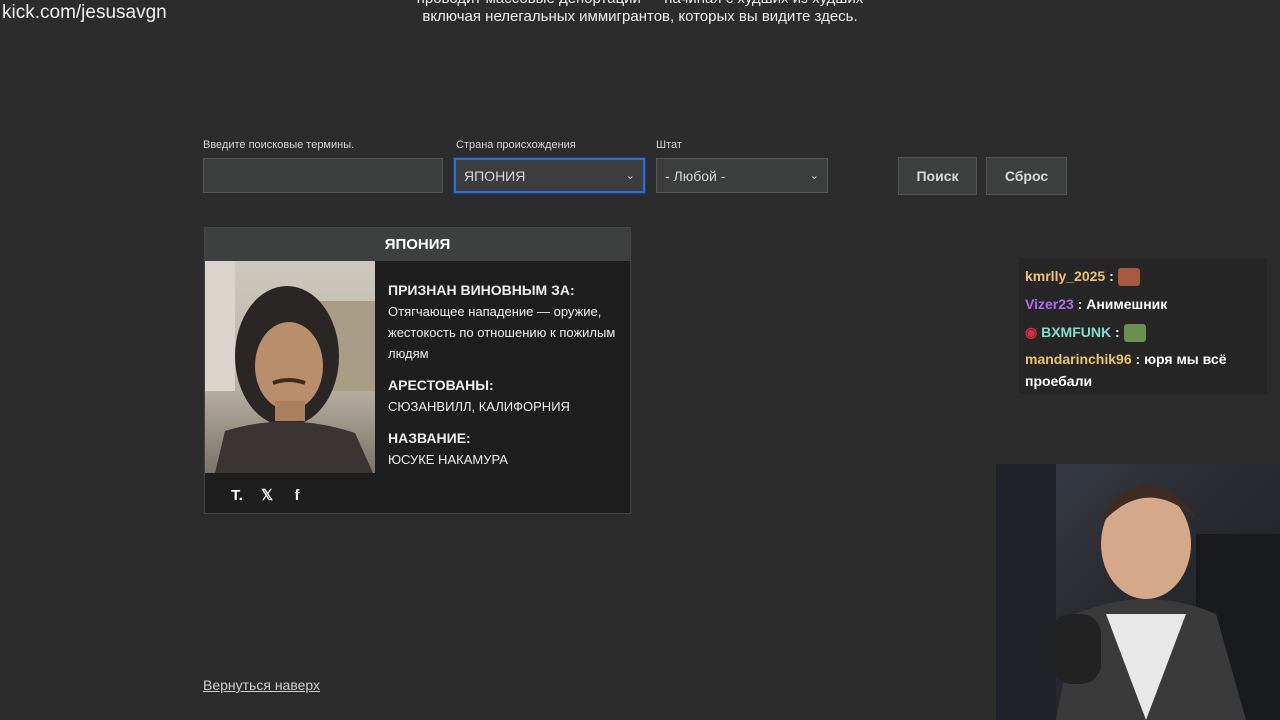 This screenshot has width=1280, height=720. I want to click on search-button: Поиск, so click(937, 176).